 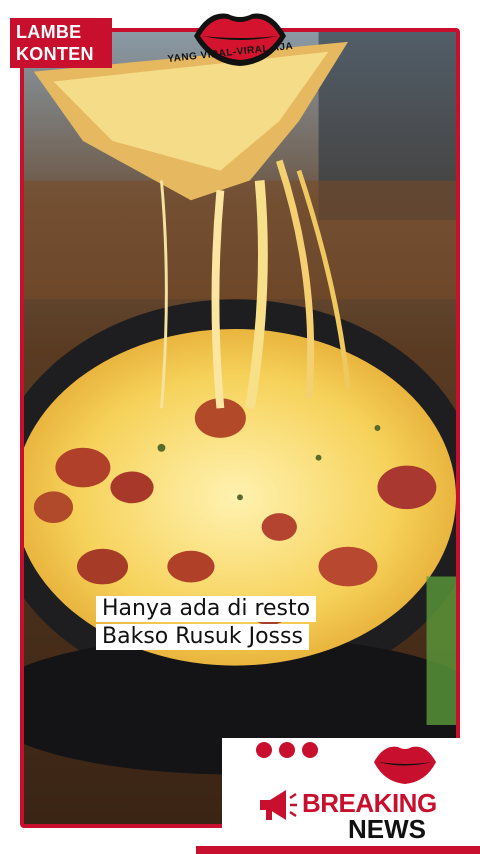 What do you see at coordinates (61, 43) in the screenshot?
I see `brand-logo: LAMBE KONTEN` at bounding box center [61, 43].